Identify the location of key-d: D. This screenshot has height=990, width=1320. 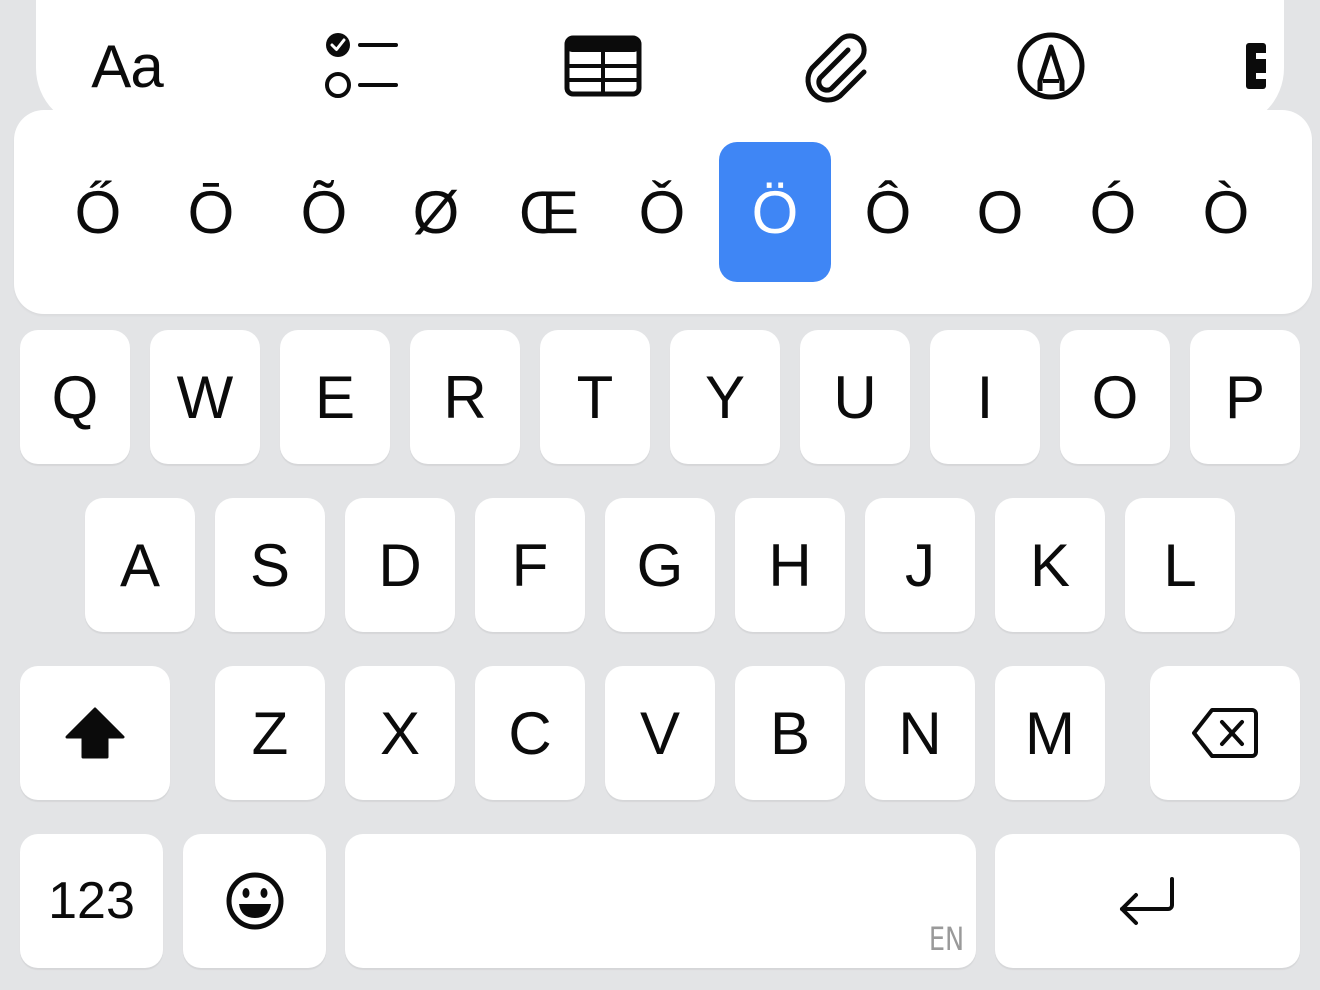
(400, 565).